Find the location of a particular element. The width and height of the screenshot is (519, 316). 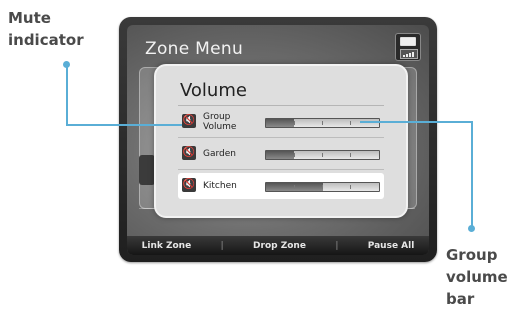

volume-row-kitchen: 🔇 Kitchen is located at coordinates (281, 186).